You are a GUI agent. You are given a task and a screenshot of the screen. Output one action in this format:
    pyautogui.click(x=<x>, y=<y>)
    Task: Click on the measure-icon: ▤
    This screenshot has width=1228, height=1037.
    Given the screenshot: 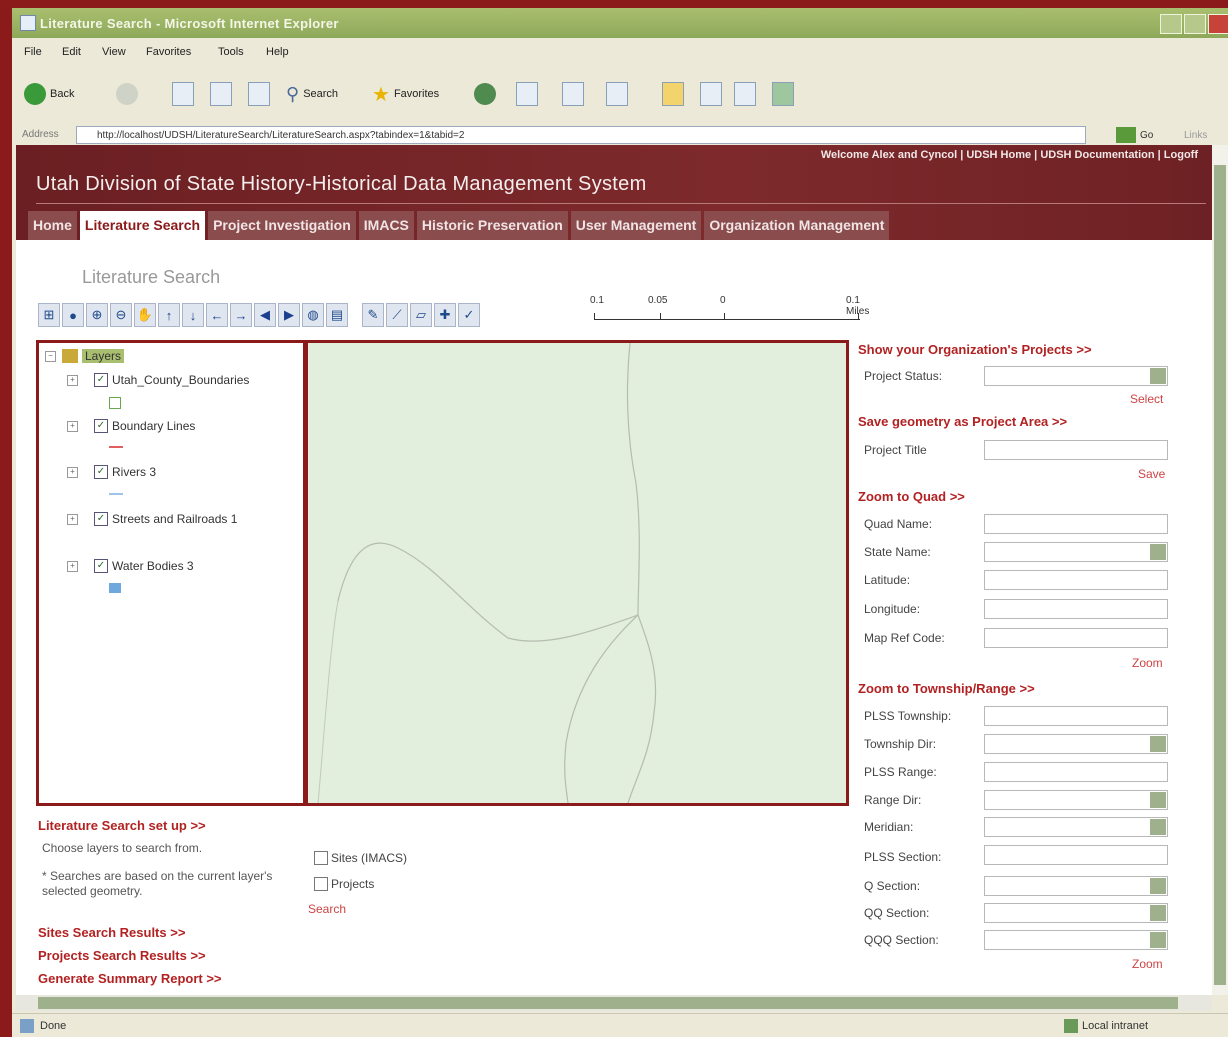 What is the action you would take?
    pyautogui.click(x=337, y=315)
    